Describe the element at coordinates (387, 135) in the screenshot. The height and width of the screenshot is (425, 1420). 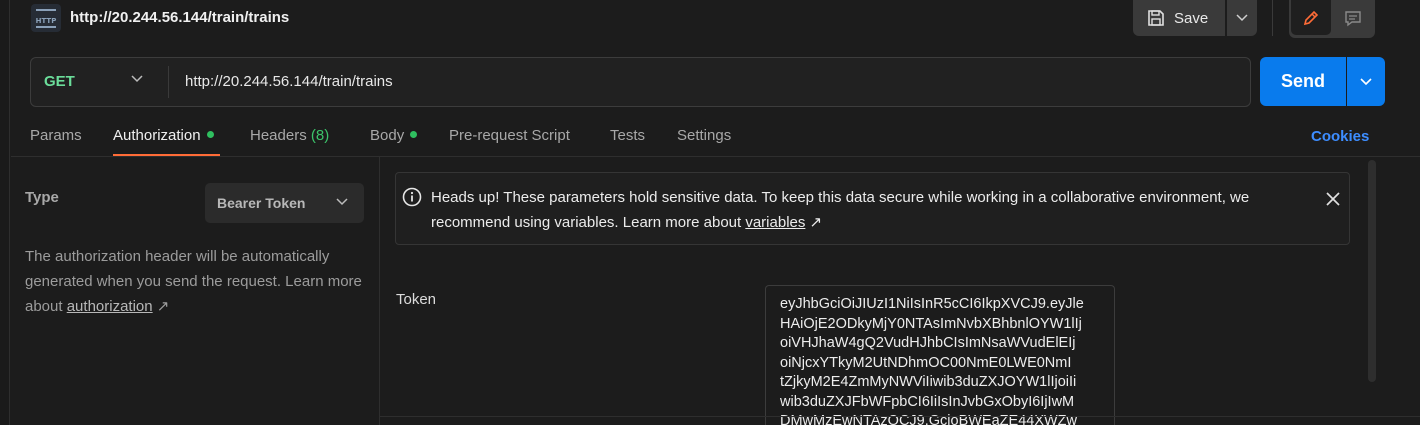
I see `tab-label: Body` at that location.